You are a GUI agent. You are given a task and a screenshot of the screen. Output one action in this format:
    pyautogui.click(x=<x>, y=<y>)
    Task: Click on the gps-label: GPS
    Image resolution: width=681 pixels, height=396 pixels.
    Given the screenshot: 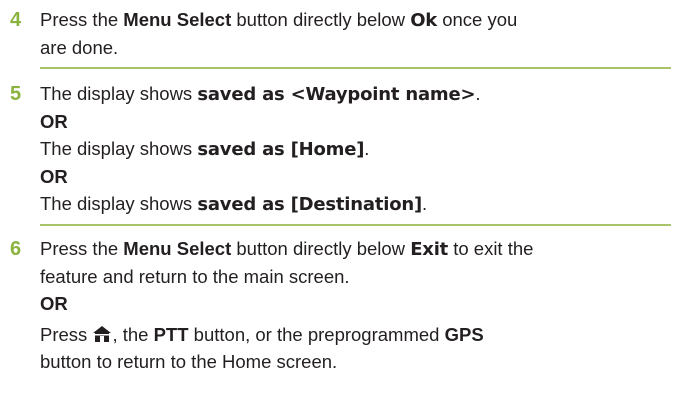 What is the action you would take?
    pyautogui.click(x=464, y=334)
    